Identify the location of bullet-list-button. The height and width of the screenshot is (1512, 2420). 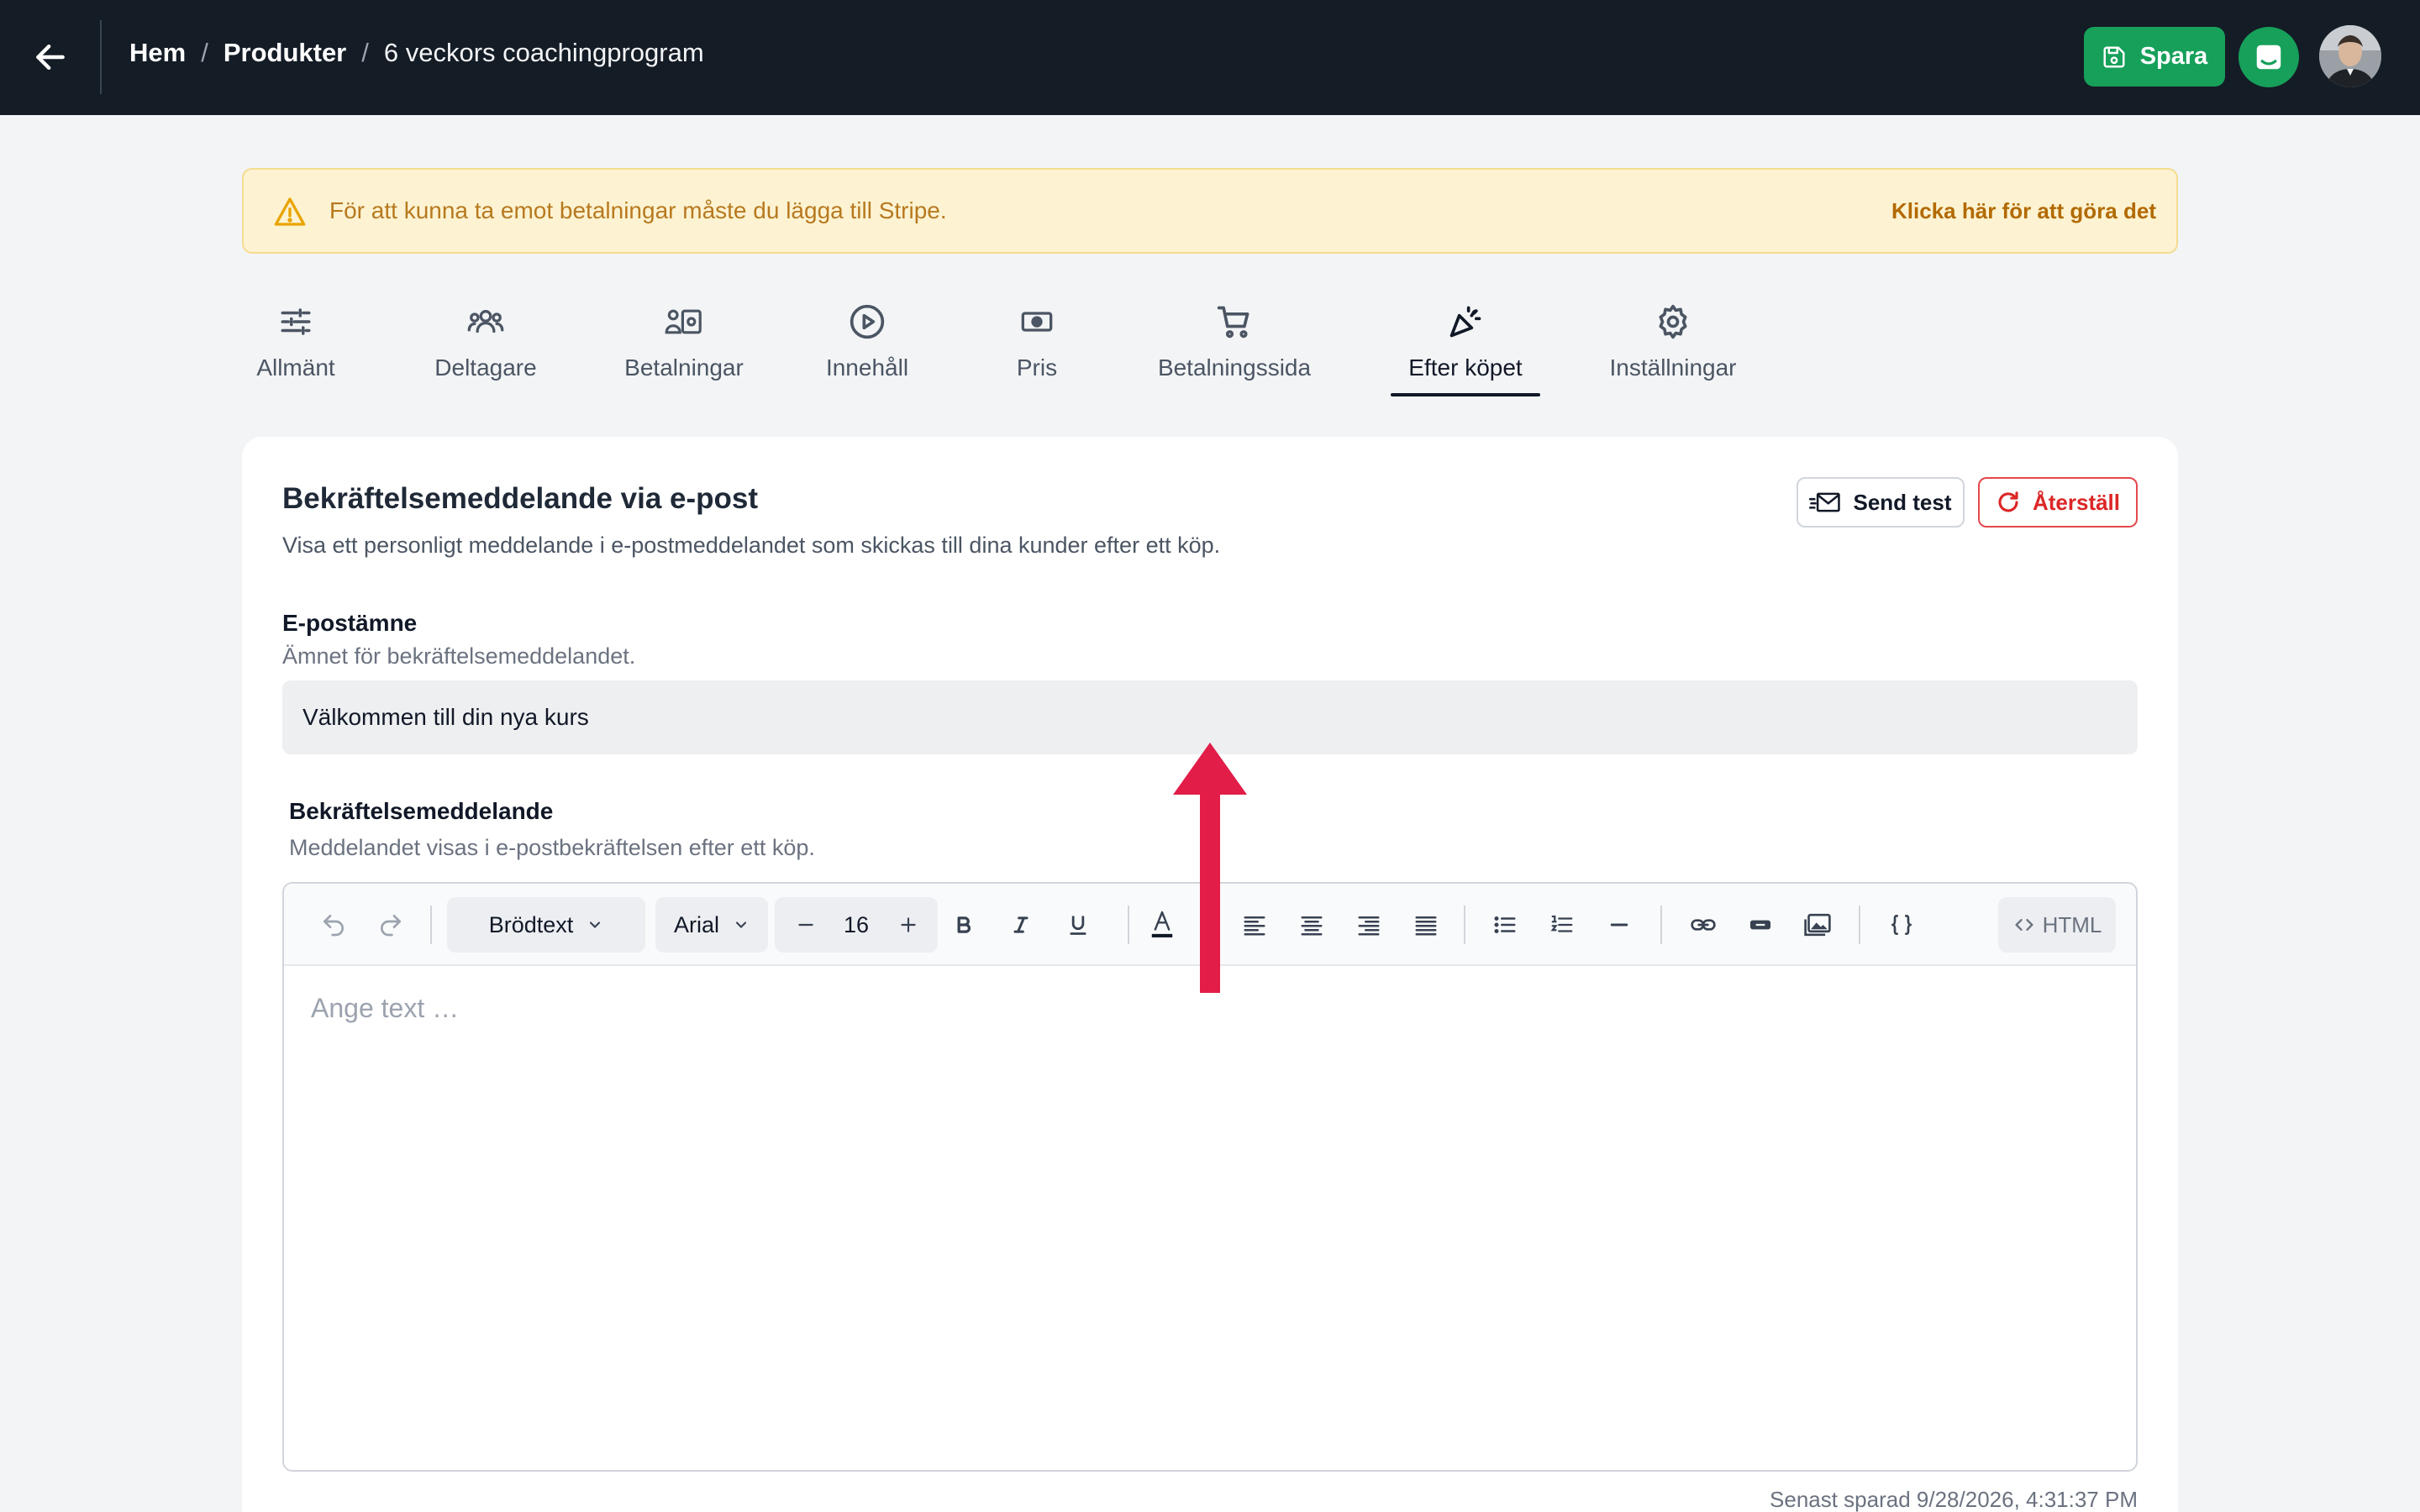
(1505, 925).